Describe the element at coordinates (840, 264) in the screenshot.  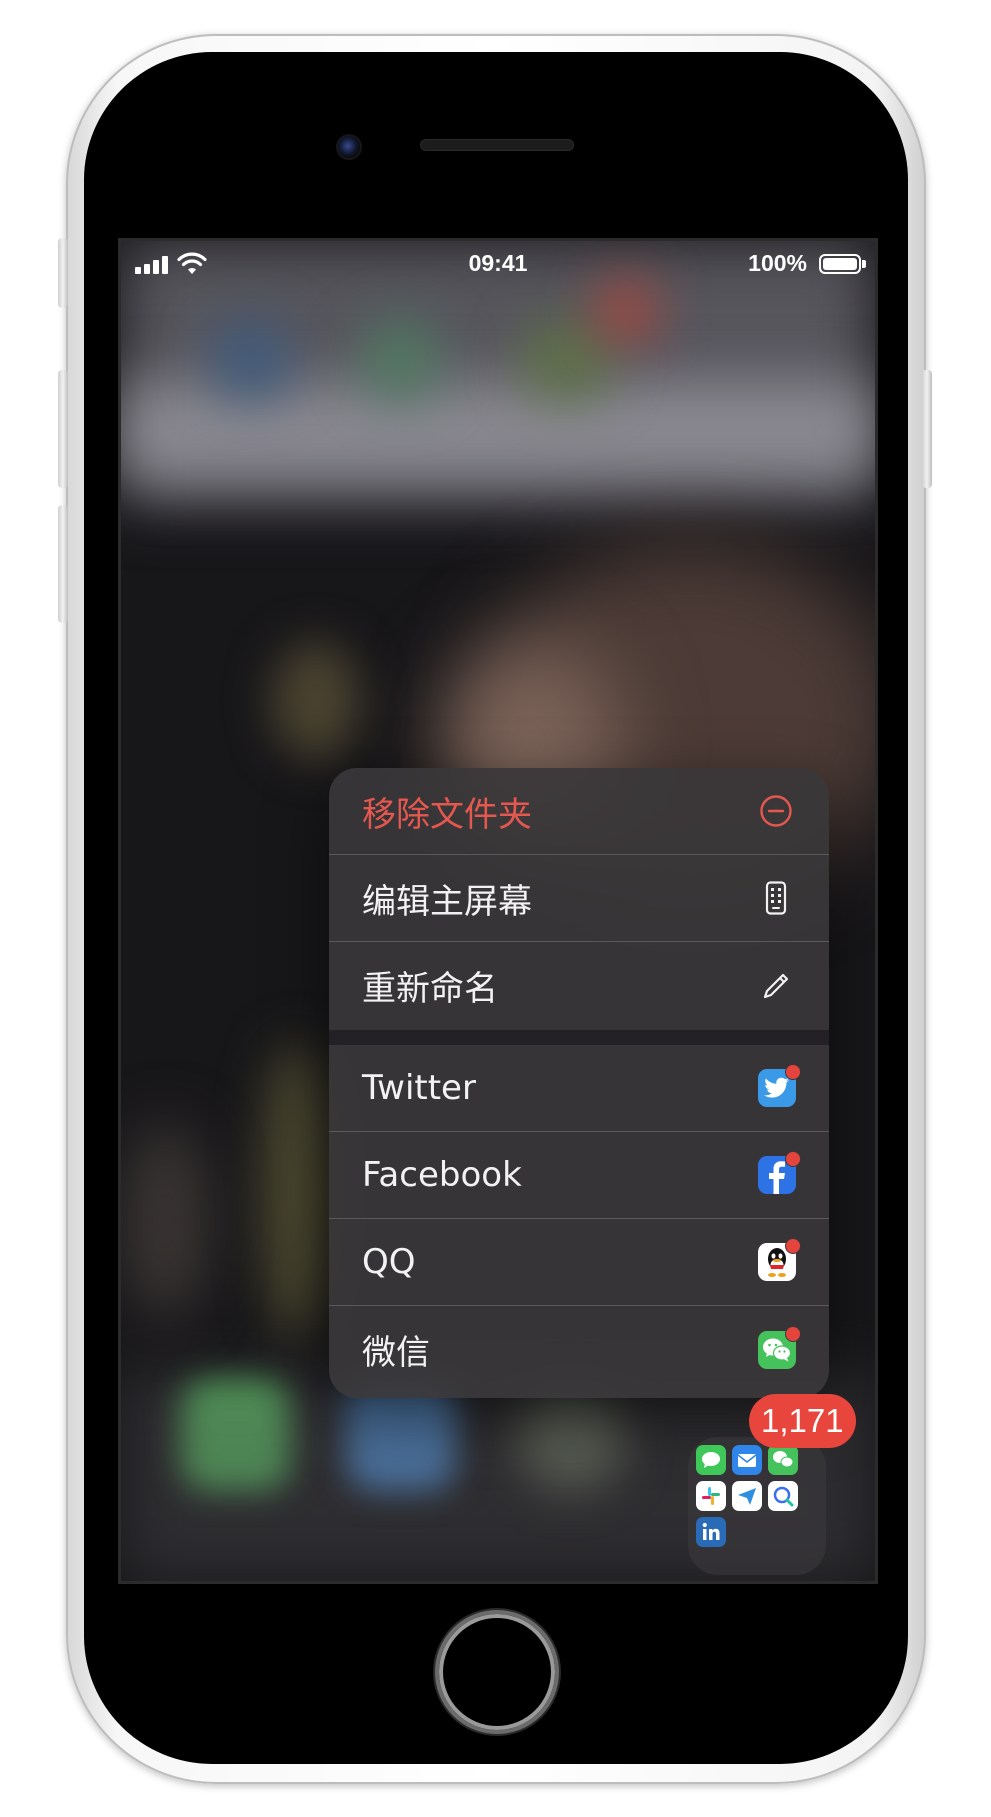
I see `battery-icon` at that location.